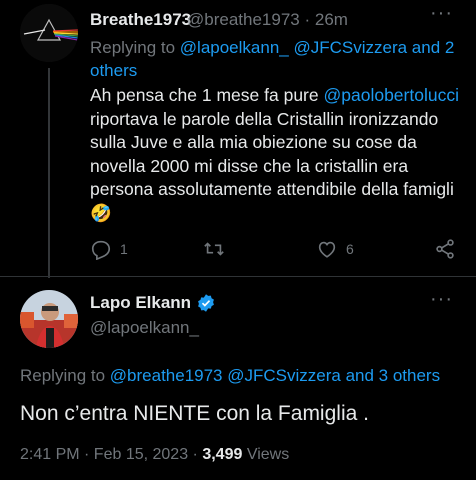 Image resolution: width=476 pixels, height=480 pixels. What do you see at coordinates (275, 251) in the screenshot?
I see `reply-action-bar: 1 6` at bounding box center [275, 251].